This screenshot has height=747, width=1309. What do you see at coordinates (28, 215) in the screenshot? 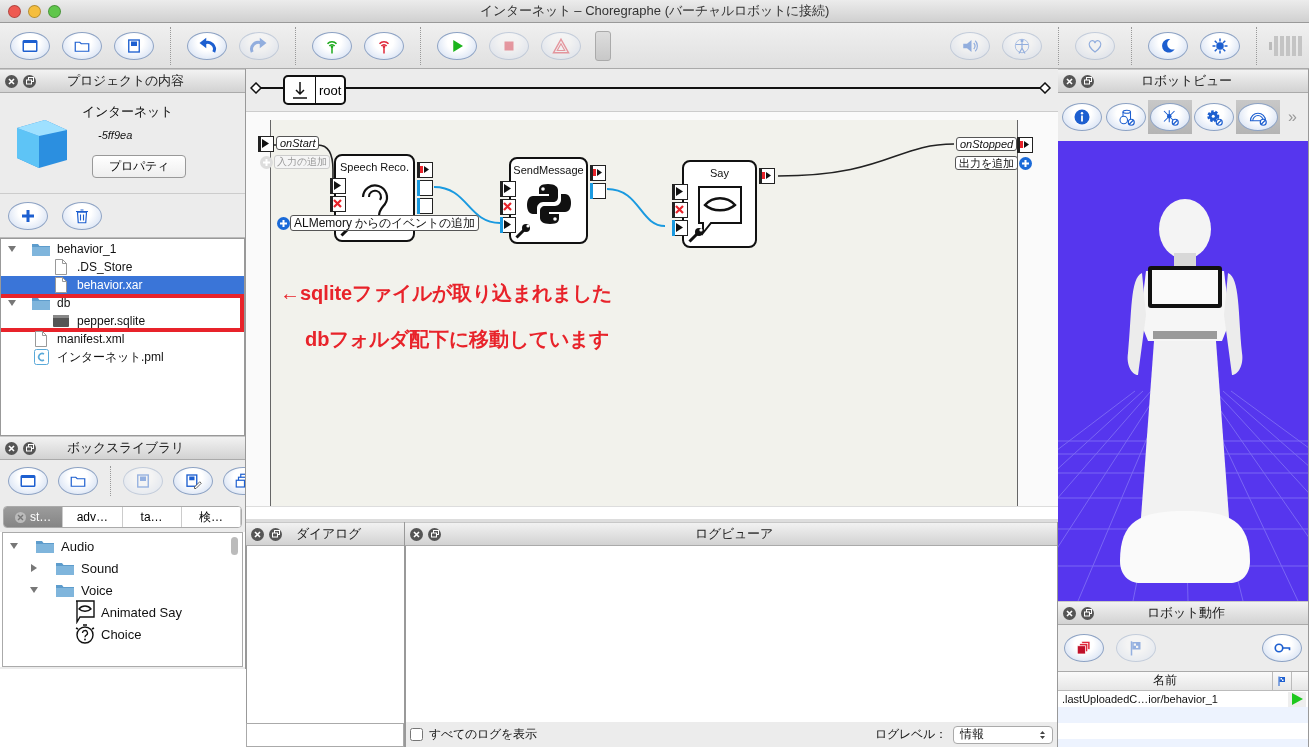
I see `add-button` at bounding box center [28, 215].